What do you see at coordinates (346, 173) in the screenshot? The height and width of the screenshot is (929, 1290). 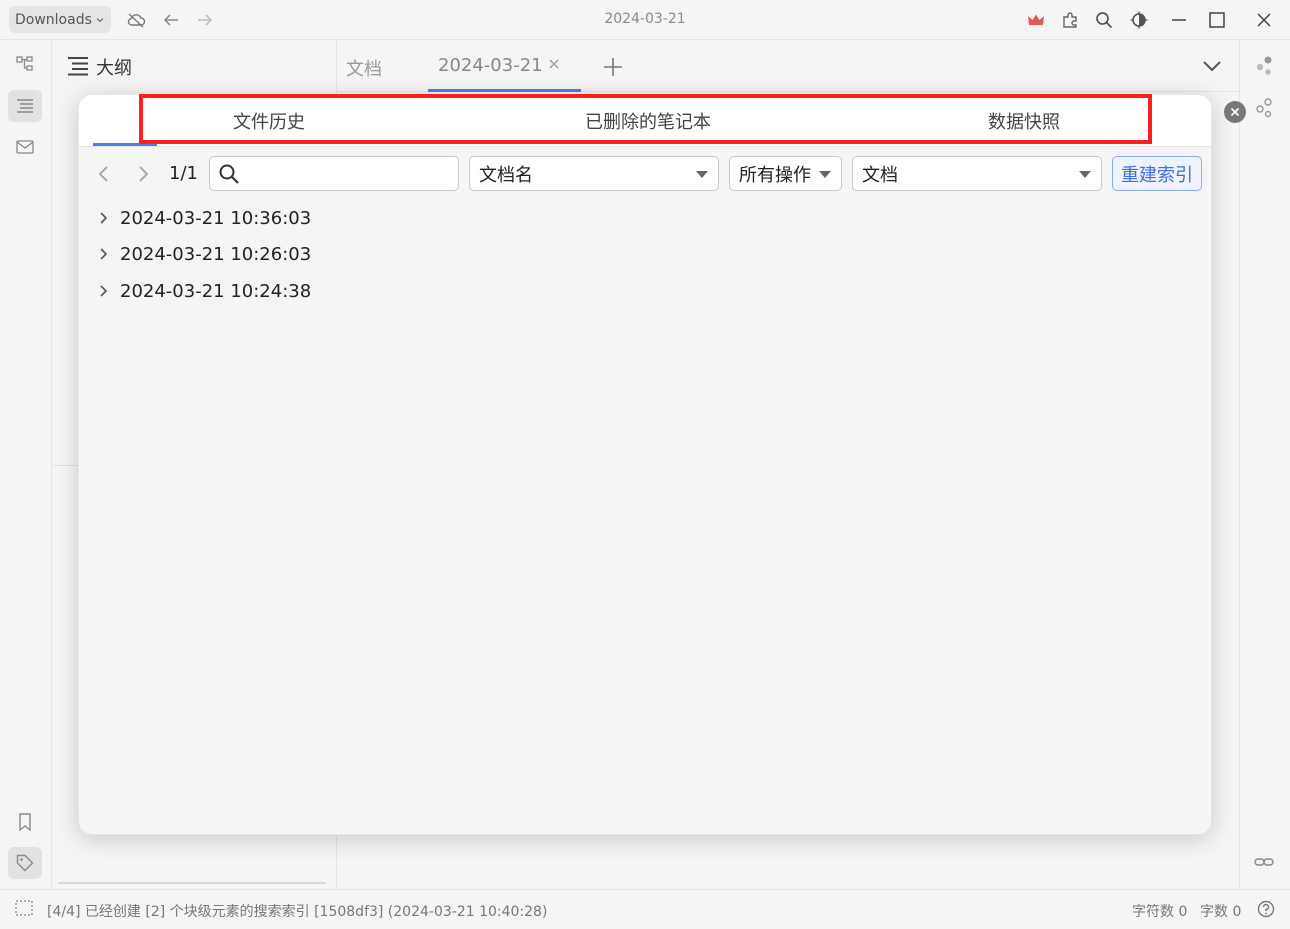 I see `search-input` at bounding box center [346, 173].